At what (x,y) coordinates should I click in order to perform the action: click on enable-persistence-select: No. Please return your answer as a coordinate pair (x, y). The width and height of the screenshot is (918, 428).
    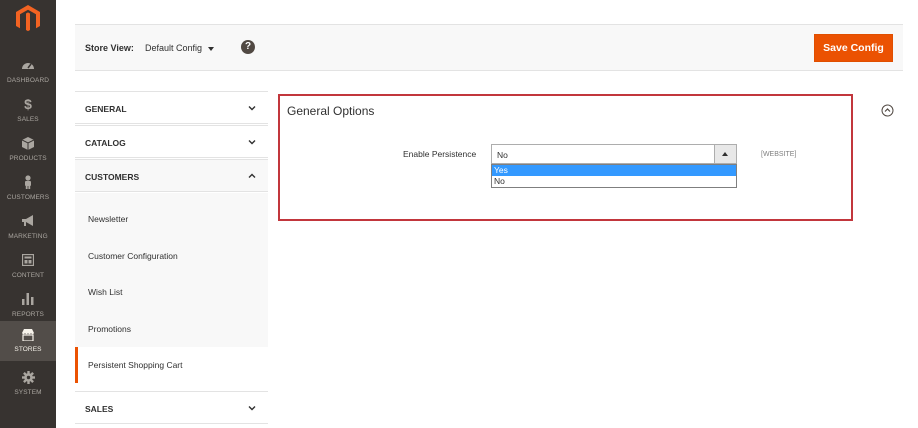
    Looking at the image, I should click on (614, 154).